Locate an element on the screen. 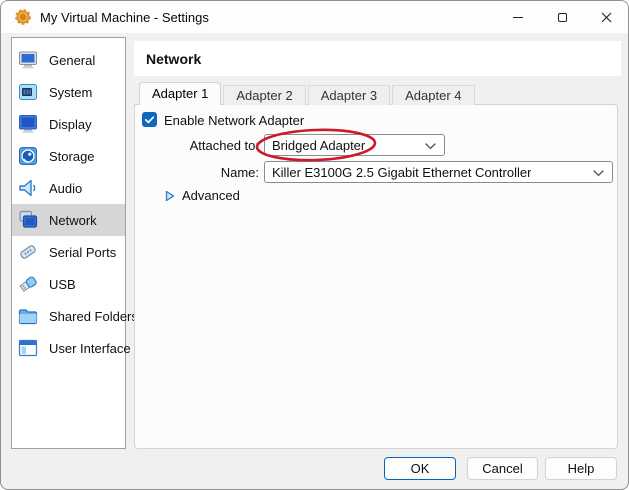  sidebar-item-label: Serial Ports is located at coordinates (83, 252).